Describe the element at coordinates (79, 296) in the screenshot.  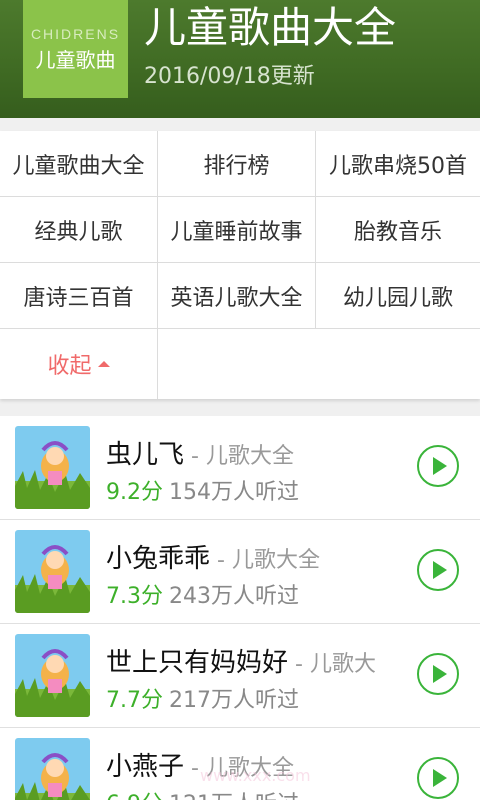
I see `category-item: 唐诗三百首` at that location.